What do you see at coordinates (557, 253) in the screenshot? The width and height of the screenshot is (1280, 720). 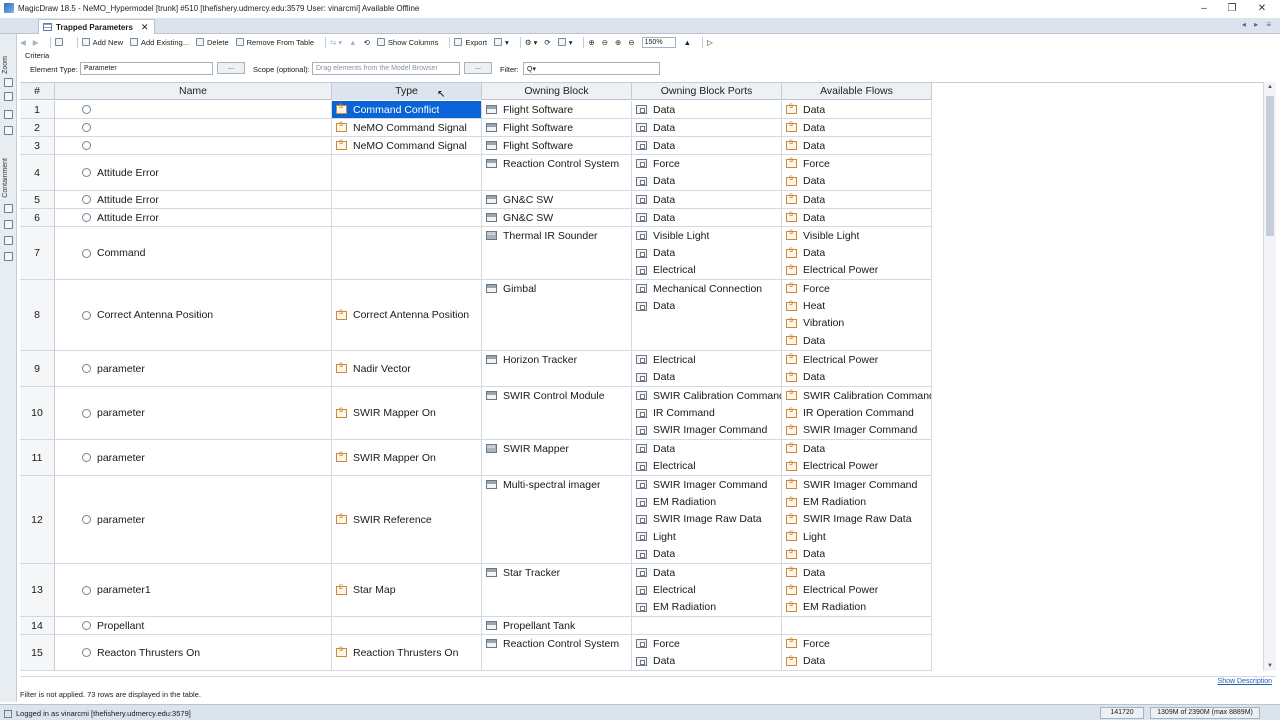 I see `owning-block-cell: Thermal IR Sounder` at bounding box center [557, 253].